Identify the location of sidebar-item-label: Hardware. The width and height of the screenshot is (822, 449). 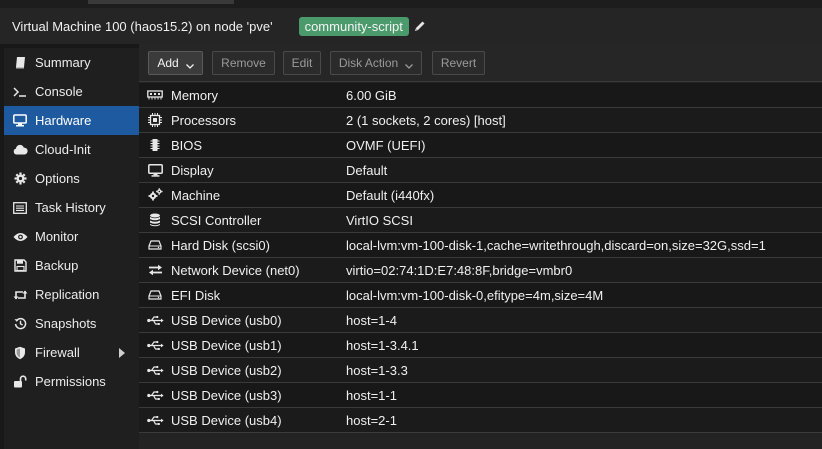
(63, 120).